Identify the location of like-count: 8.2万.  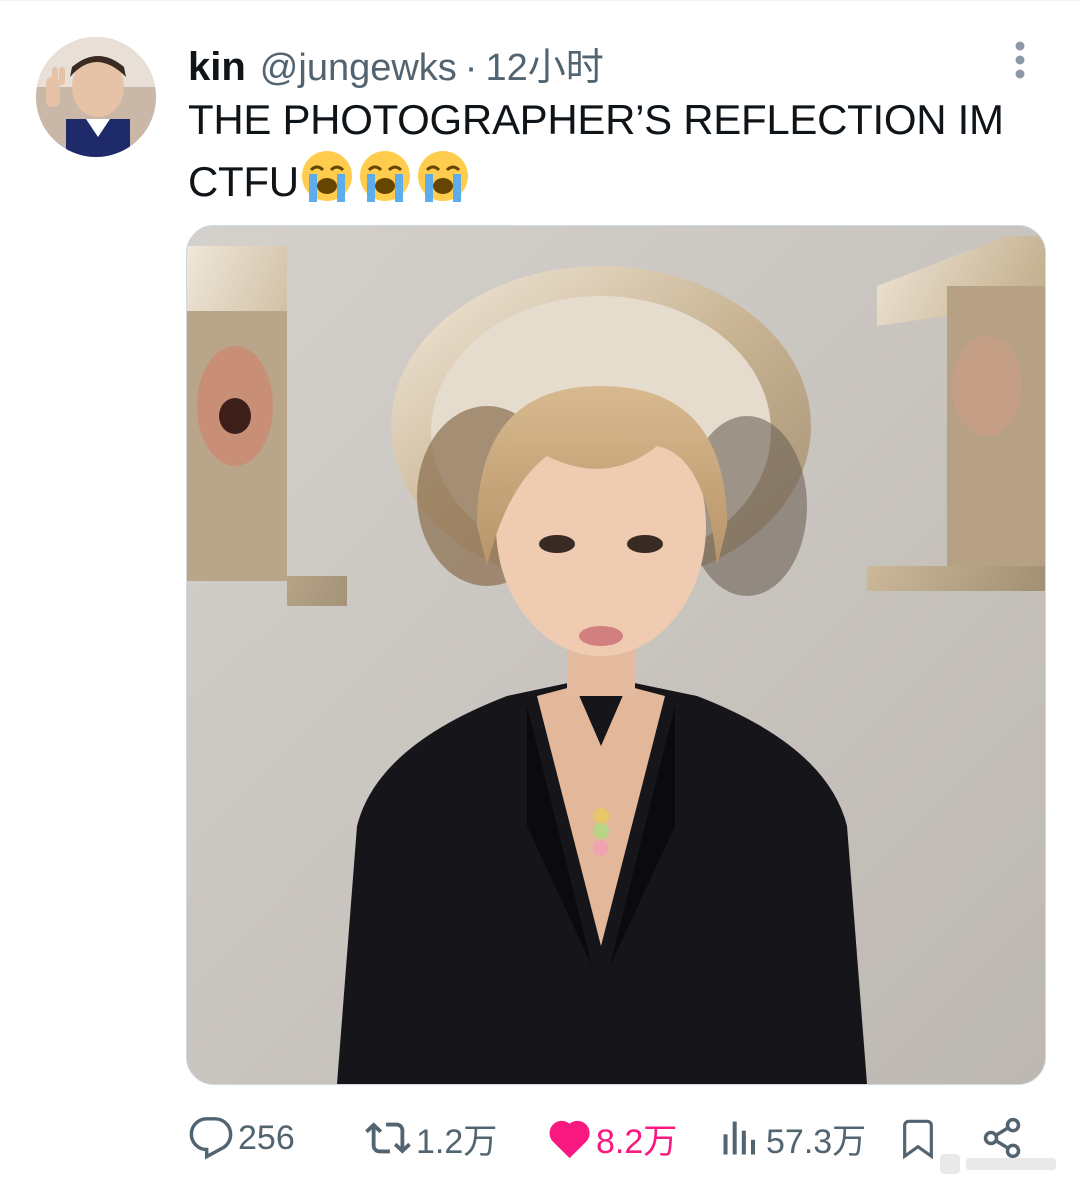
(637, 1141).